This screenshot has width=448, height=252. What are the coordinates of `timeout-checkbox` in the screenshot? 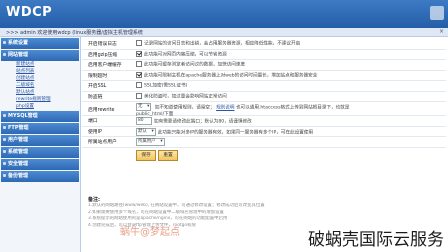 It's located at (139, 74).